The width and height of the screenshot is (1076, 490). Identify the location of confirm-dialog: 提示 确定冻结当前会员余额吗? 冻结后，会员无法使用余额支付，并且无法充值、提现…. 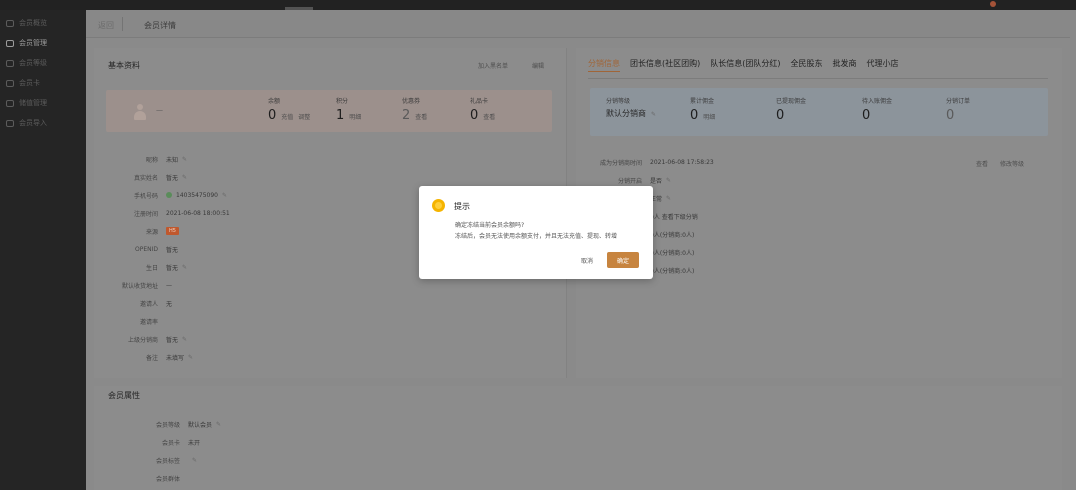
(536, 232).